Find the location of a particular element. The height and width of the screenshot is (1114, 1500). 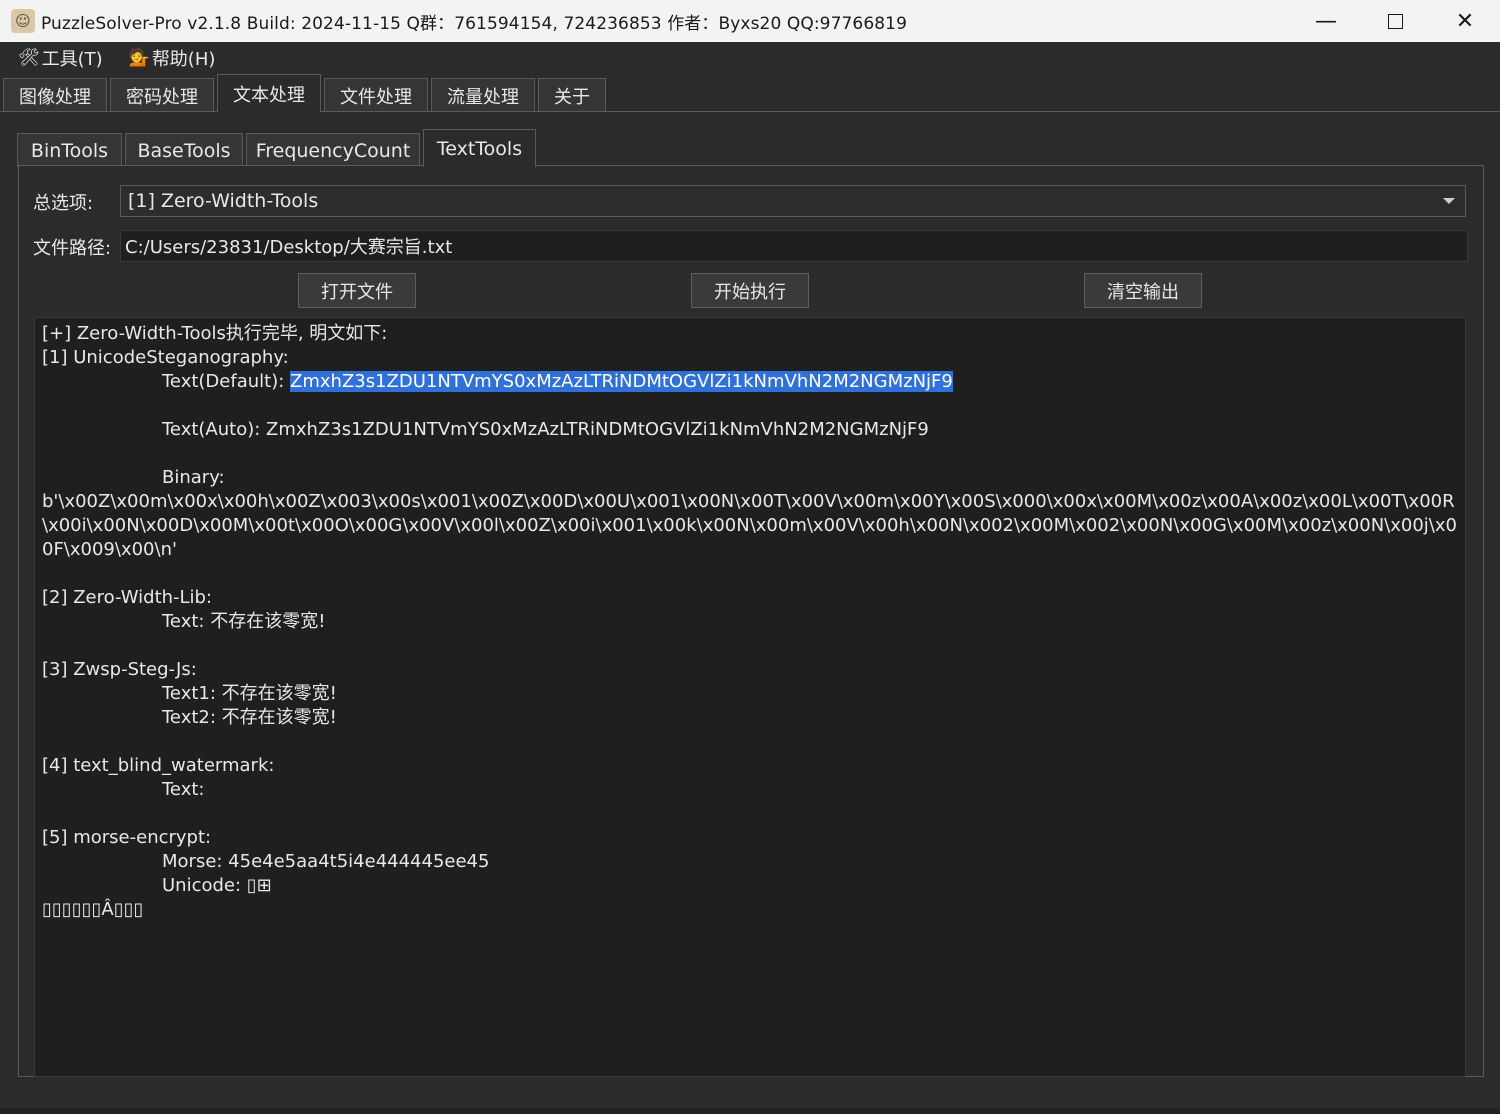

option-label: 总选项: is located at coordinates (63, 203).